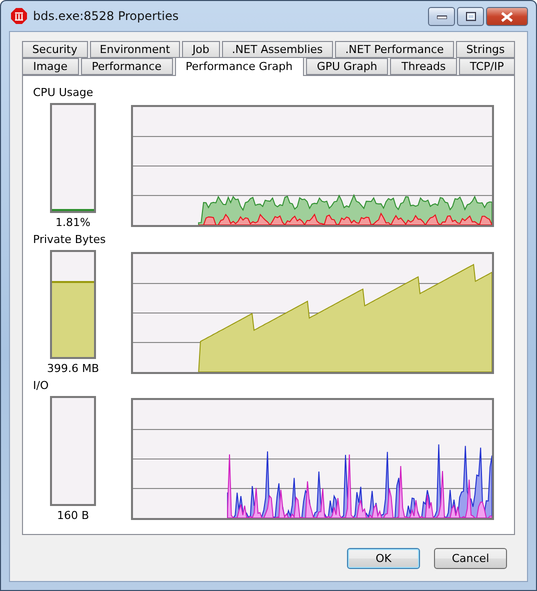  What do you see at coordinates (70, 239) in the screenshot?
I see `section-label: Private Bytes` at bounding box center [70, 239].